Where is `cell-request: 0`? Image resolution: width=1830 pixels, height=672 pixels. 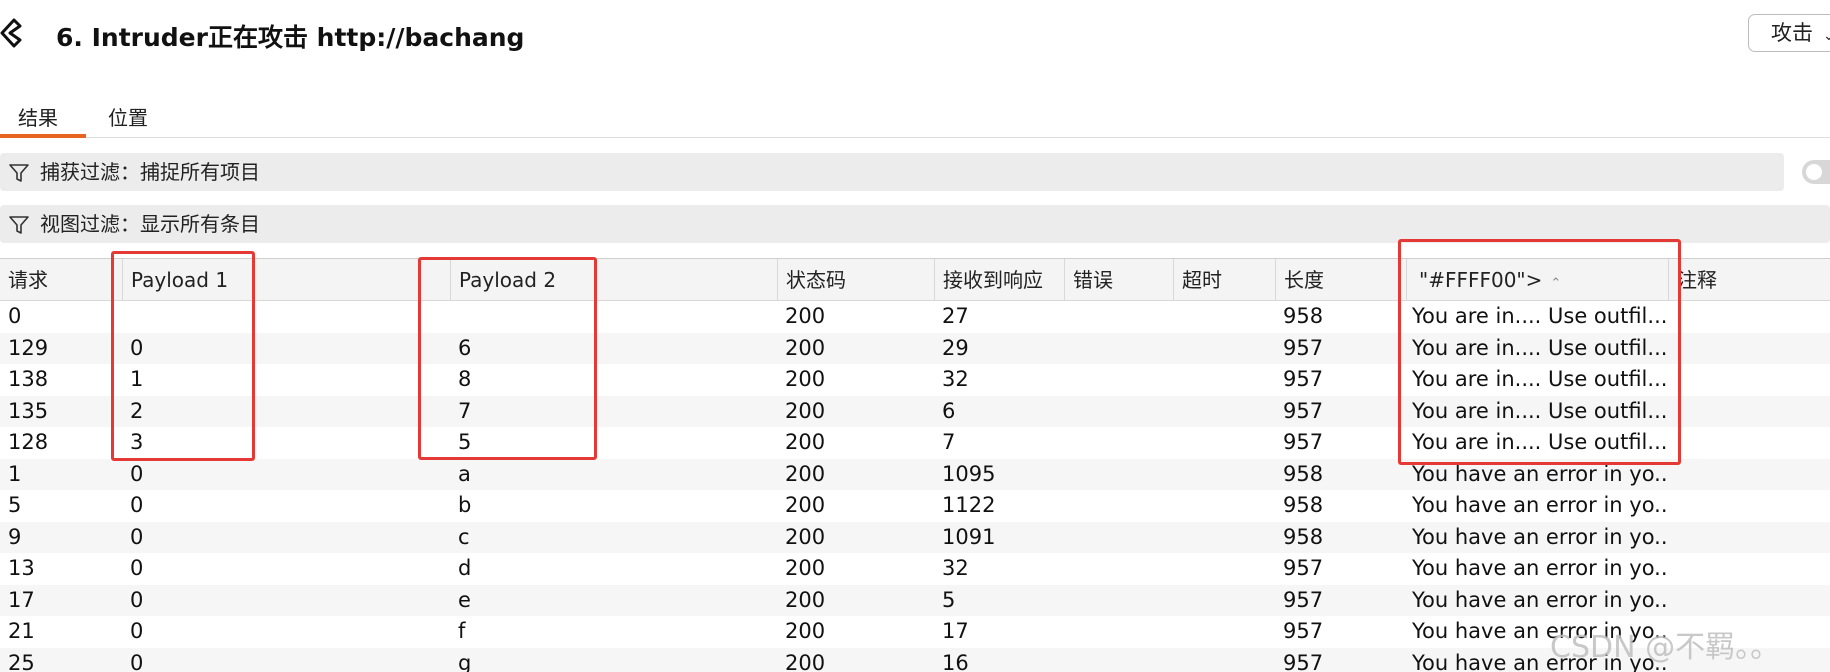 cell-request: 0 is located at coordinates (15, 316).